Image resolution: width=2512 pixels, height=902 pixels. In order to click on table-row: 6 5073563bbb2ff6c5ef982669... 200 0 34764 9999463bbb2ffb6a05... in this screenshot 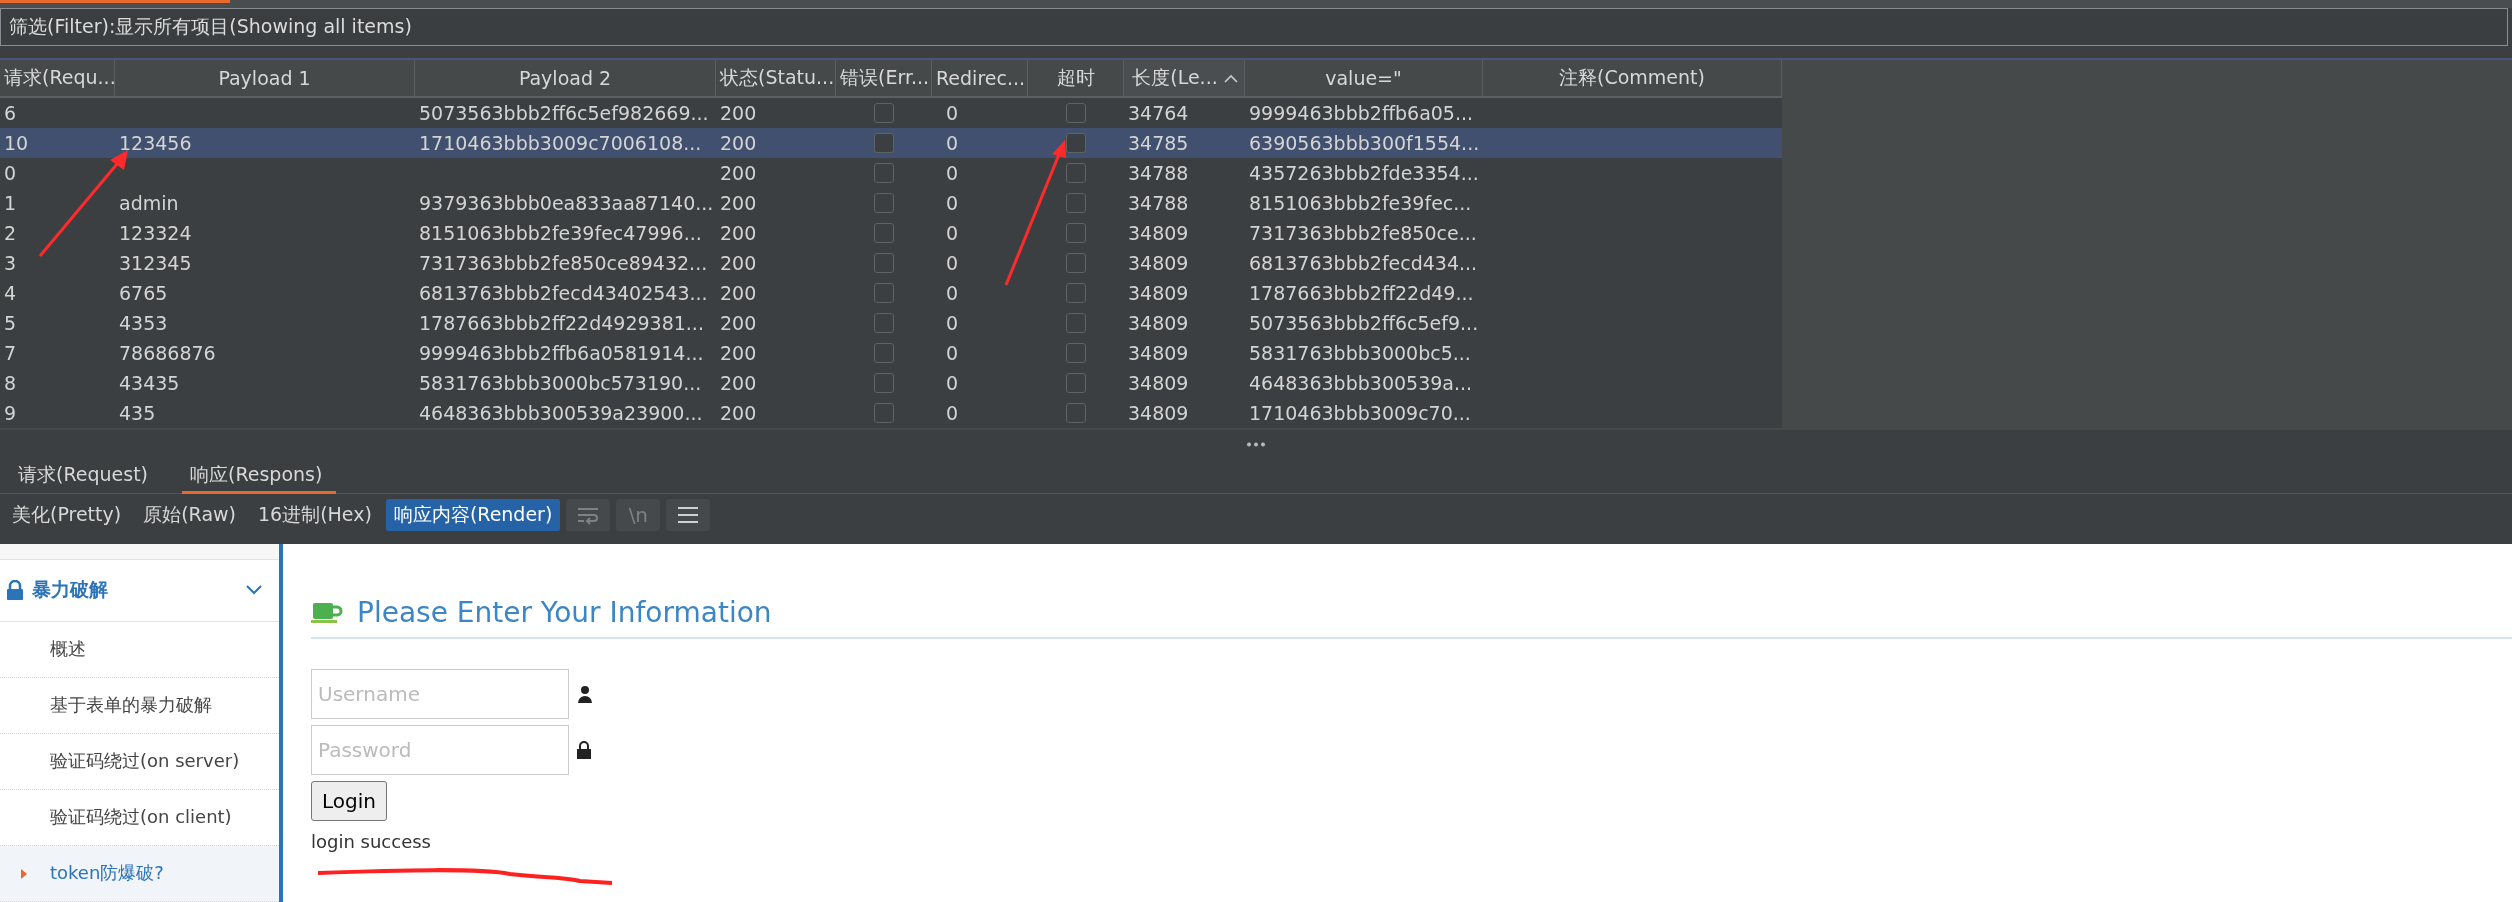, I will do `click(891, 112)`.